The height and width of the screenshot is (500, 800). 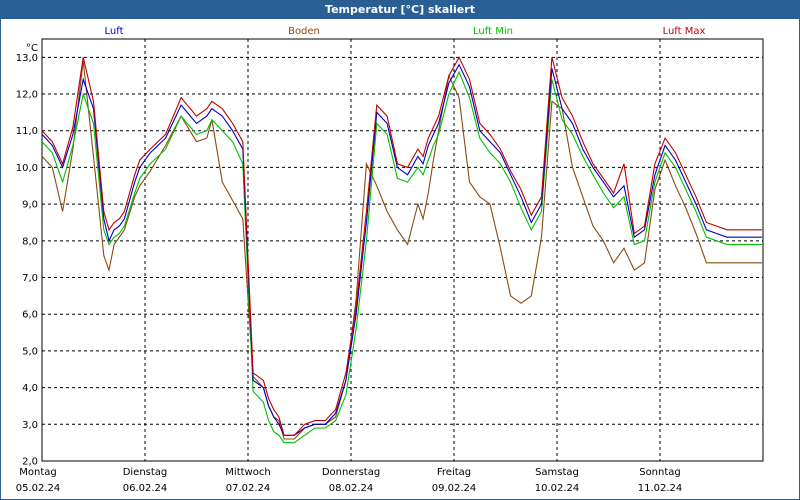 What do you see at coordinates (351, 488) in the screenshot?
I see `x-tick-date: 08.02.24` at bounding box center [351, 488].